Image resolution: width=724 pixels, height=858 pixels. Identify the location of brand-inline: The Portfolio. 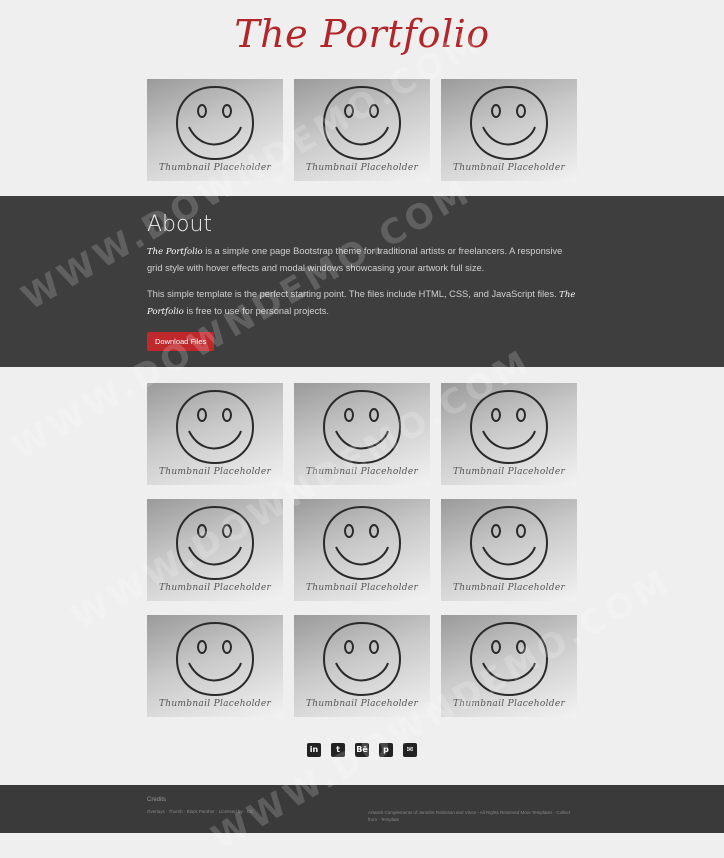
(175, 252).